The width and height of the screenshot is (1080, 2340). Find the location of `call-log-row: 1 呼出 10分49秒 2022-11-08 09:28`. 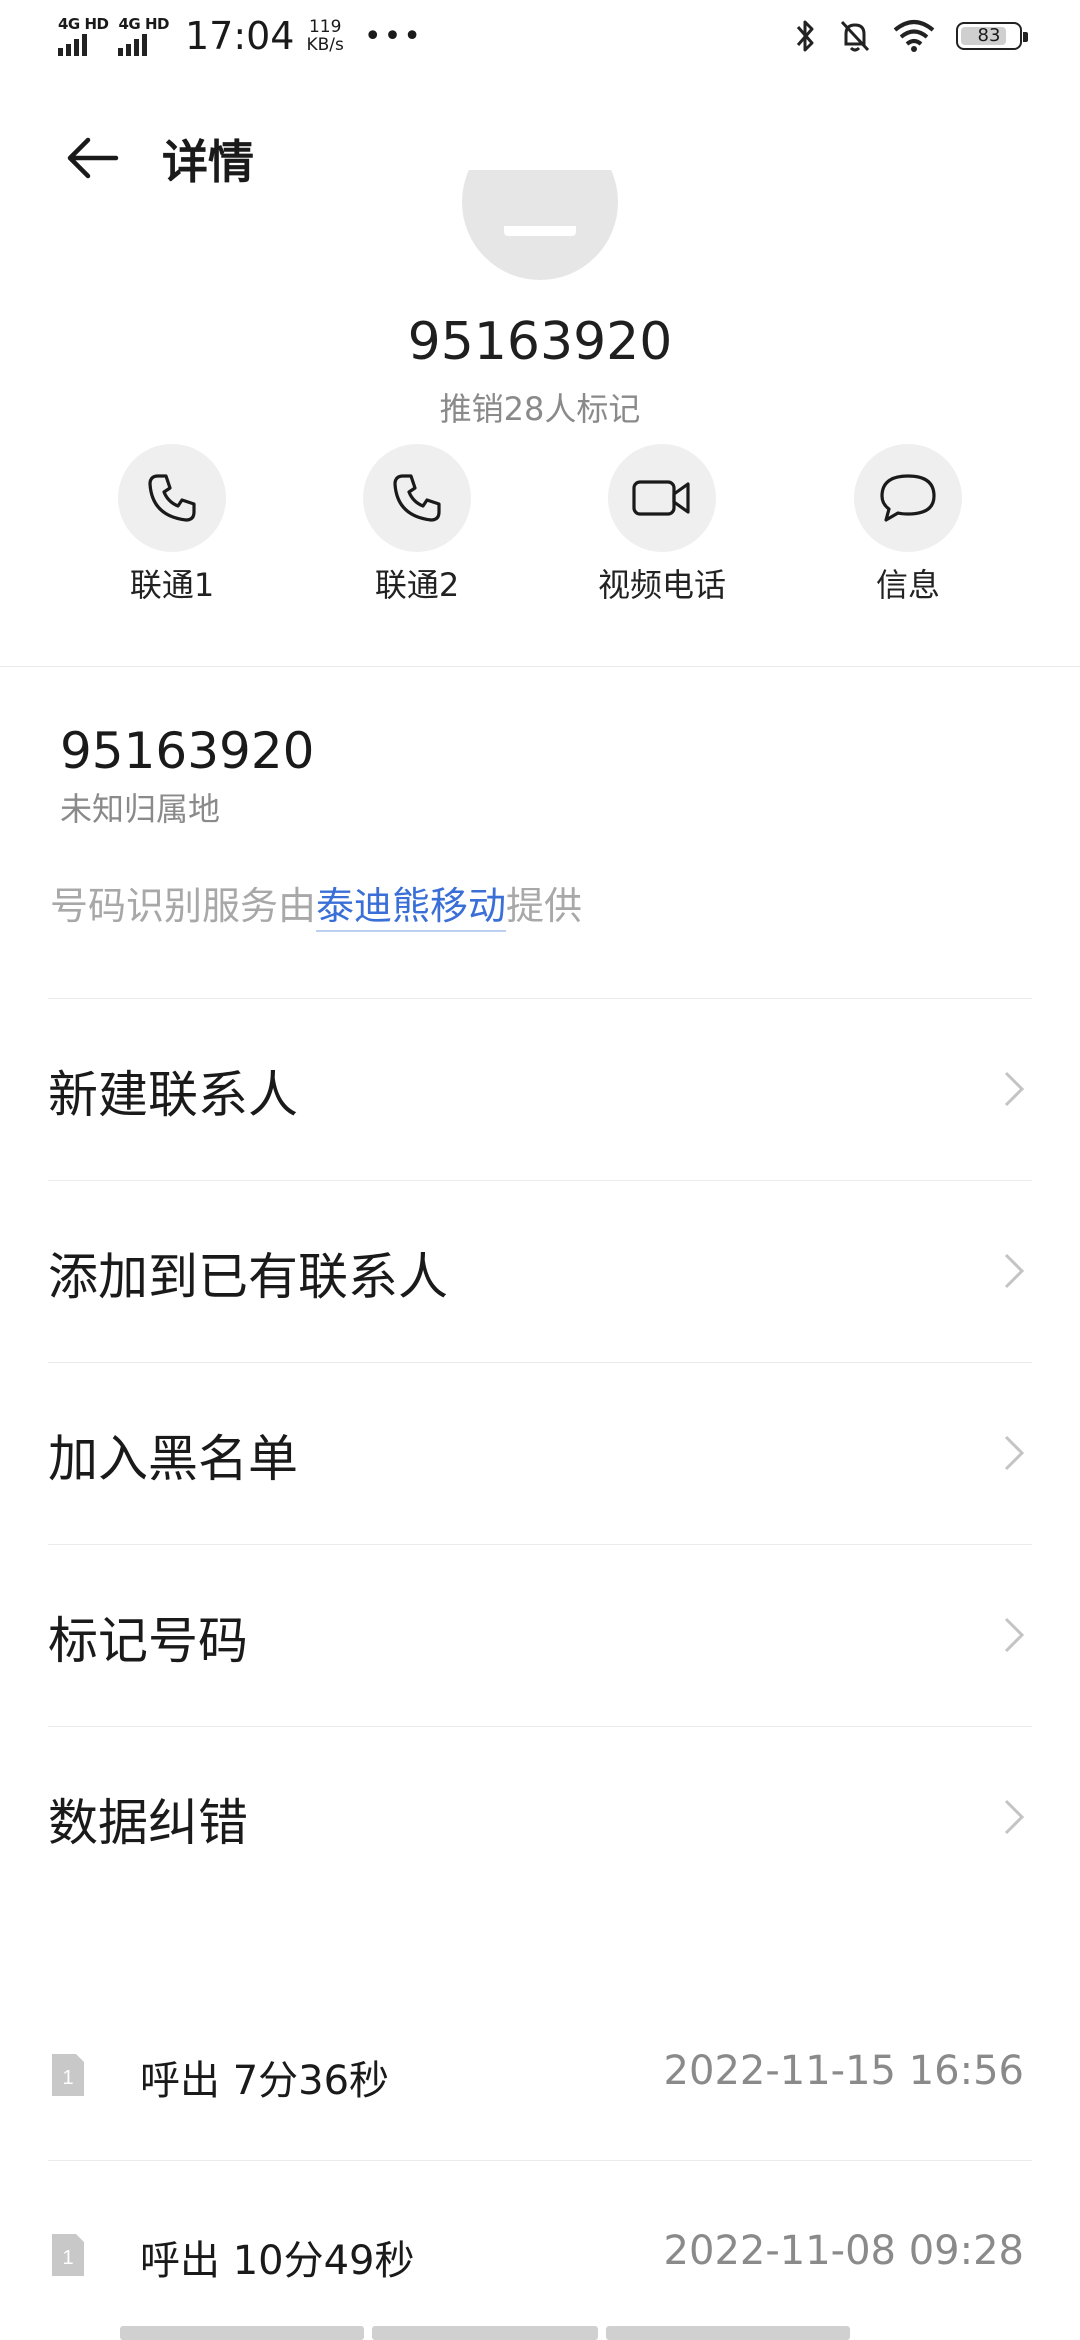

call-log-row: 1 呼出 10分49秒 2022-11-08 09:28 is located at coordinates (540, 2250).